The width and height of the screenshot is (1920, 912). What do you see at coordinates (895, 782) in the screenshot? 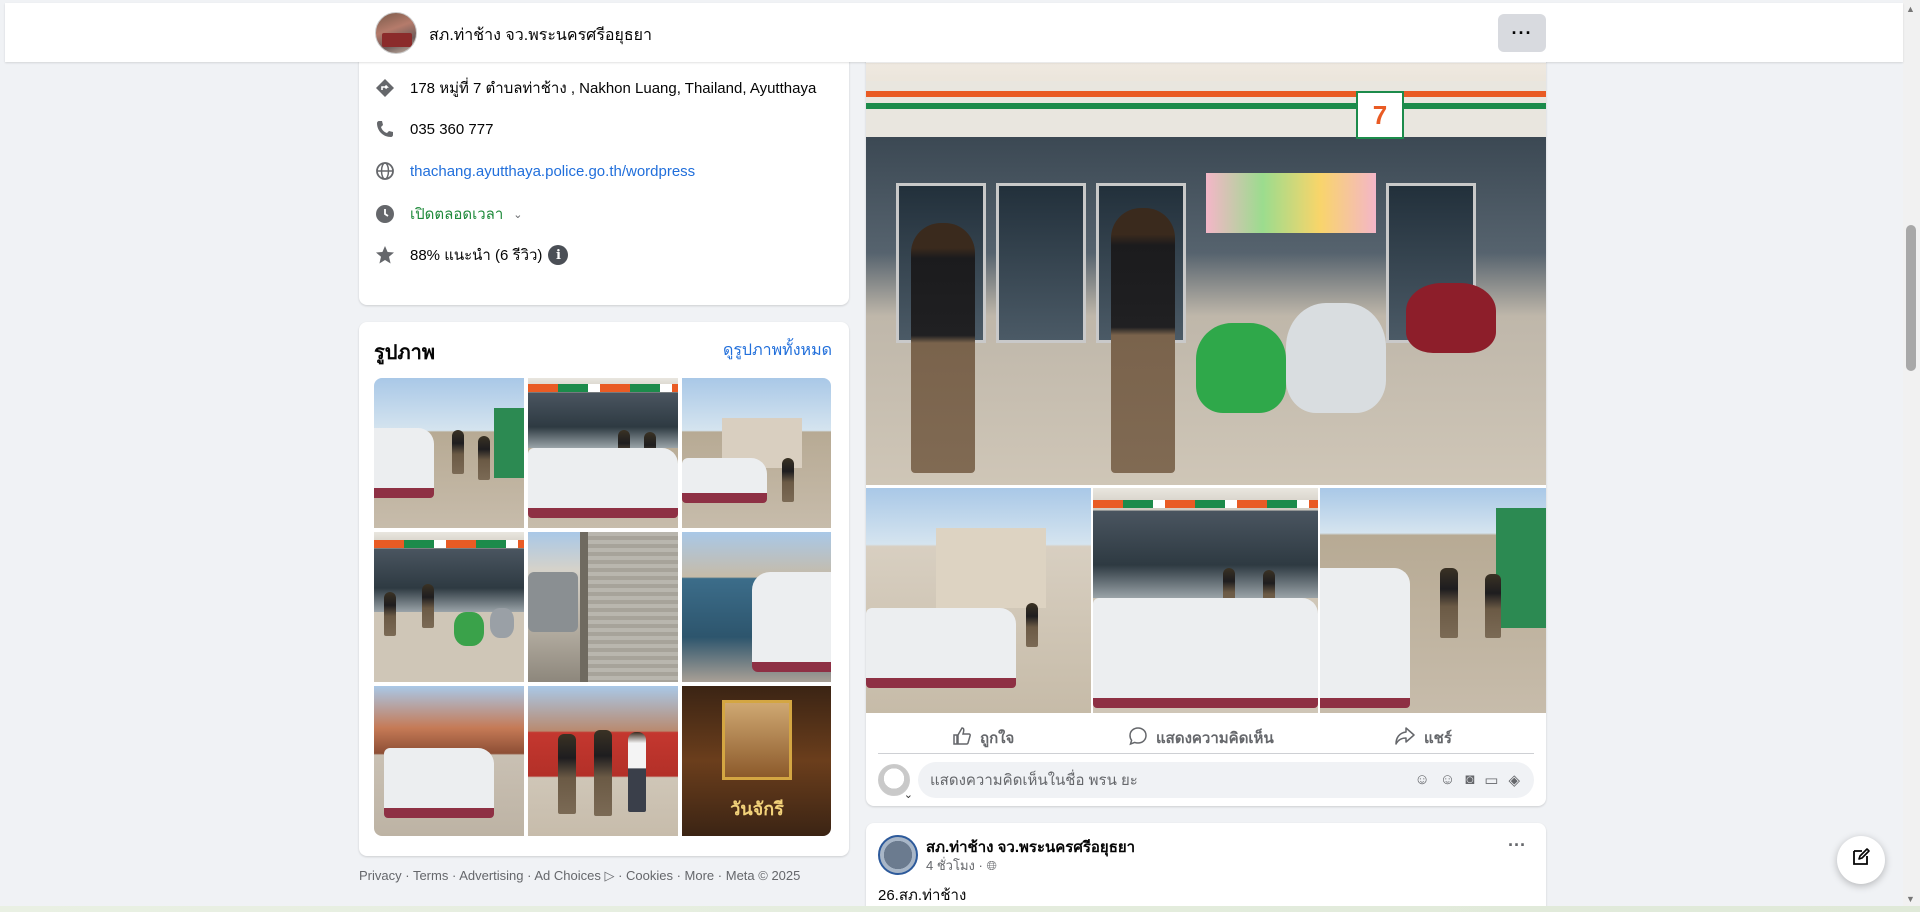
I see `commenter-avatar` at bounding box center [895, 782].